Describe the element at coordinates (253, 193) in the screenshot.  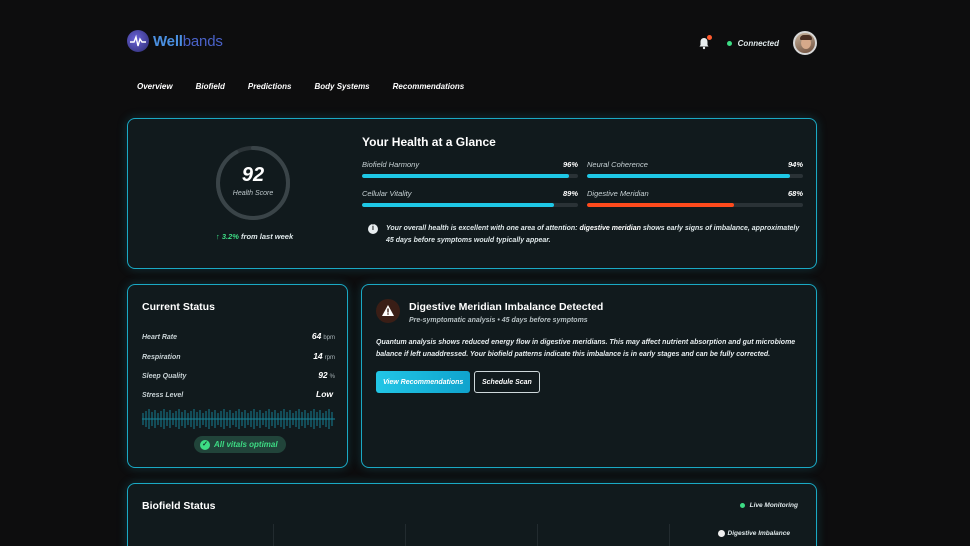
I see `health-score-label: Health Score` at that location.